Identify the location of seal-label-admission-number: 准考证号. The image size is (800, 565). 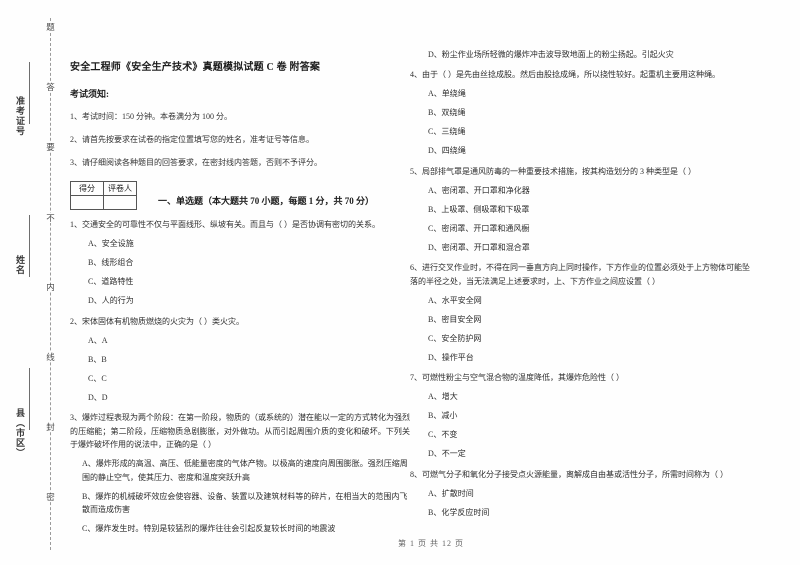
(20, 116).